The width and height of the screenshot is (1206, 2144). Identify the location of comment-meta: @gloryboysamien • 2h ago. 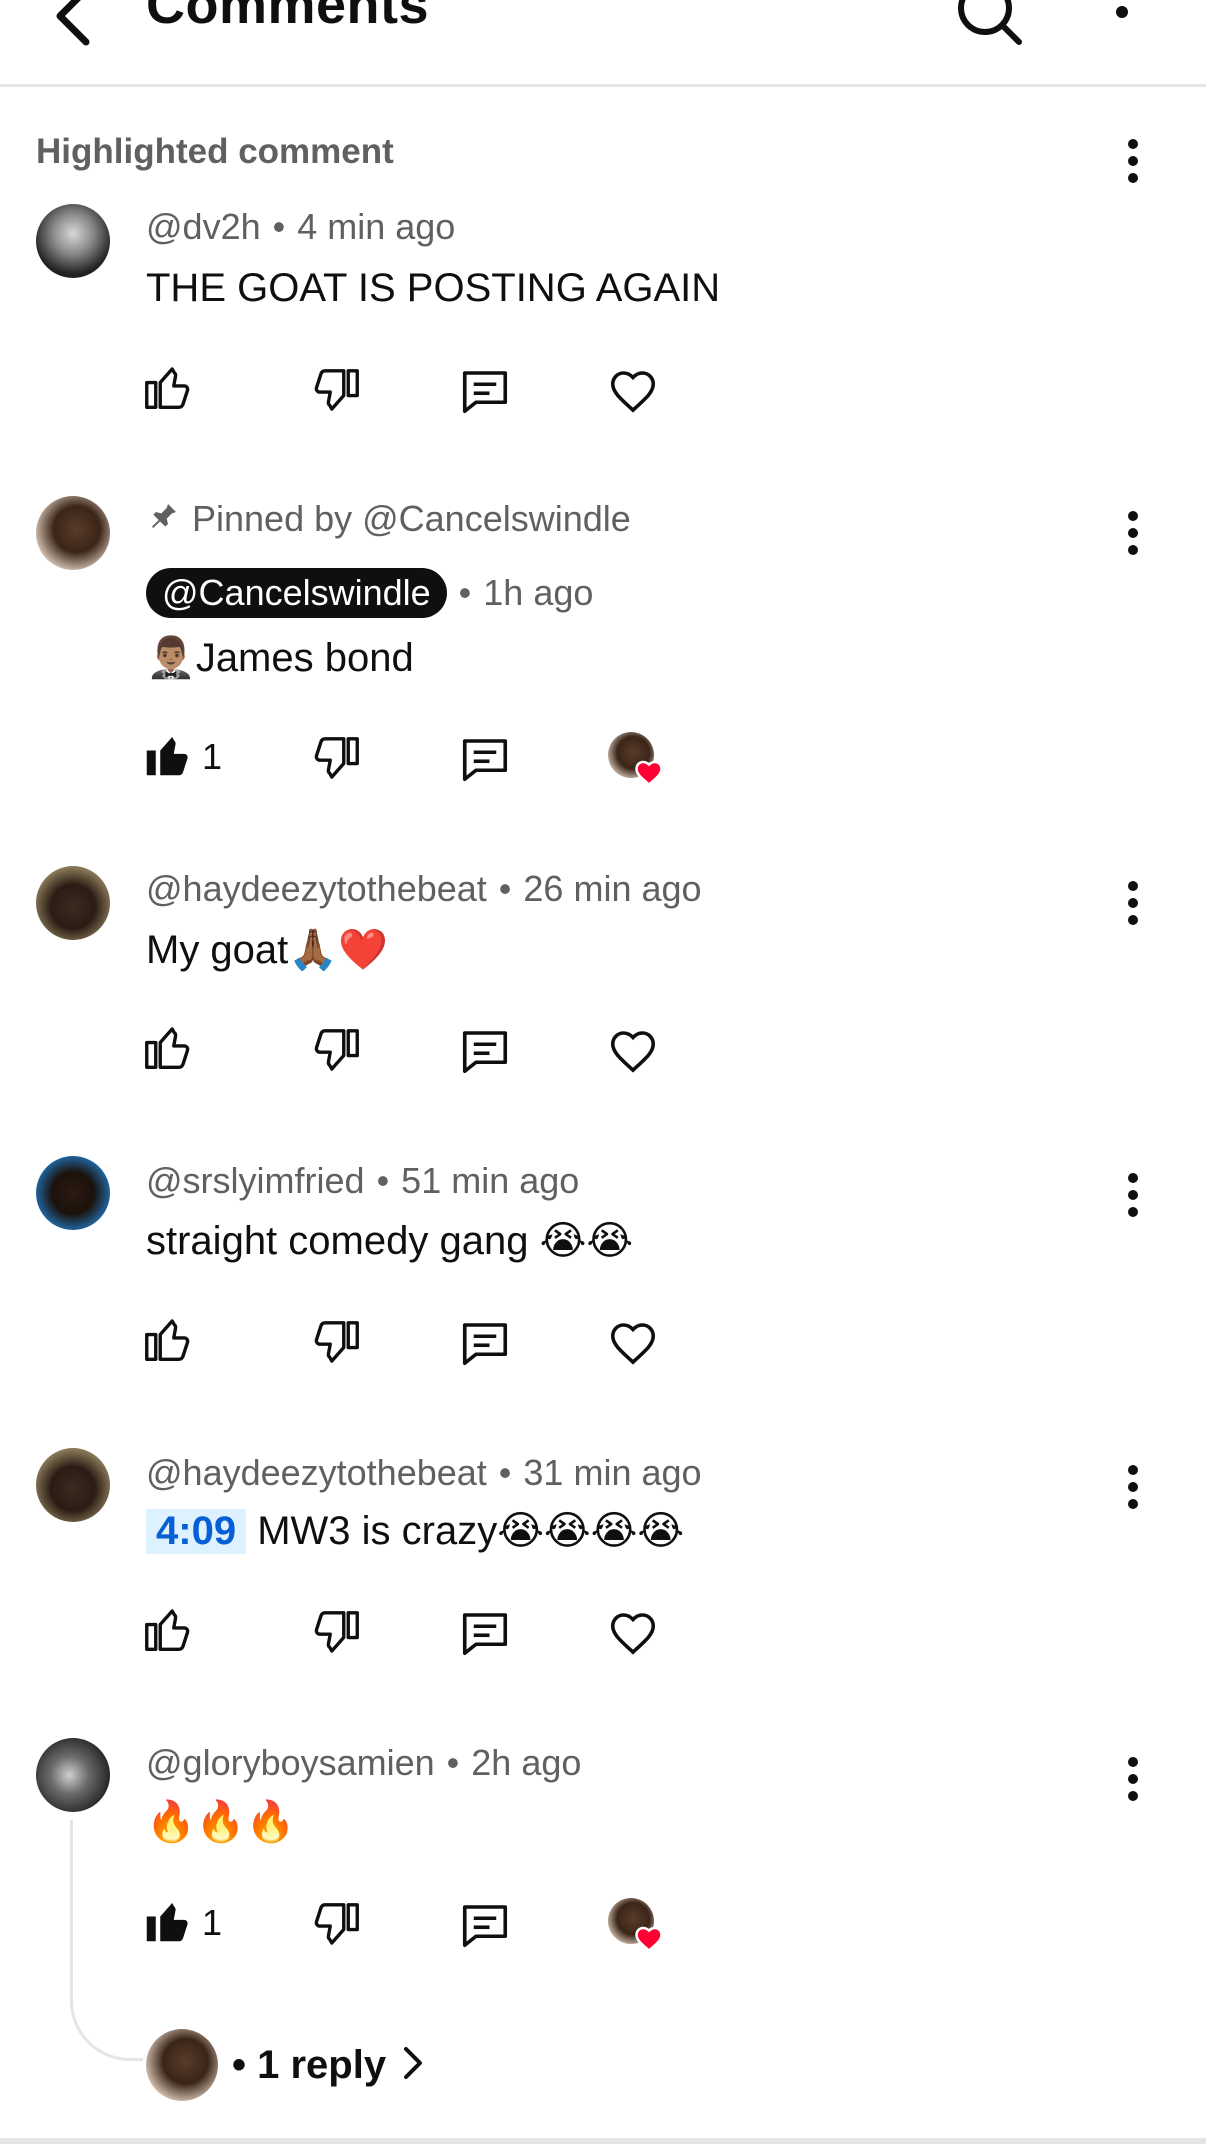
(364, 1762).